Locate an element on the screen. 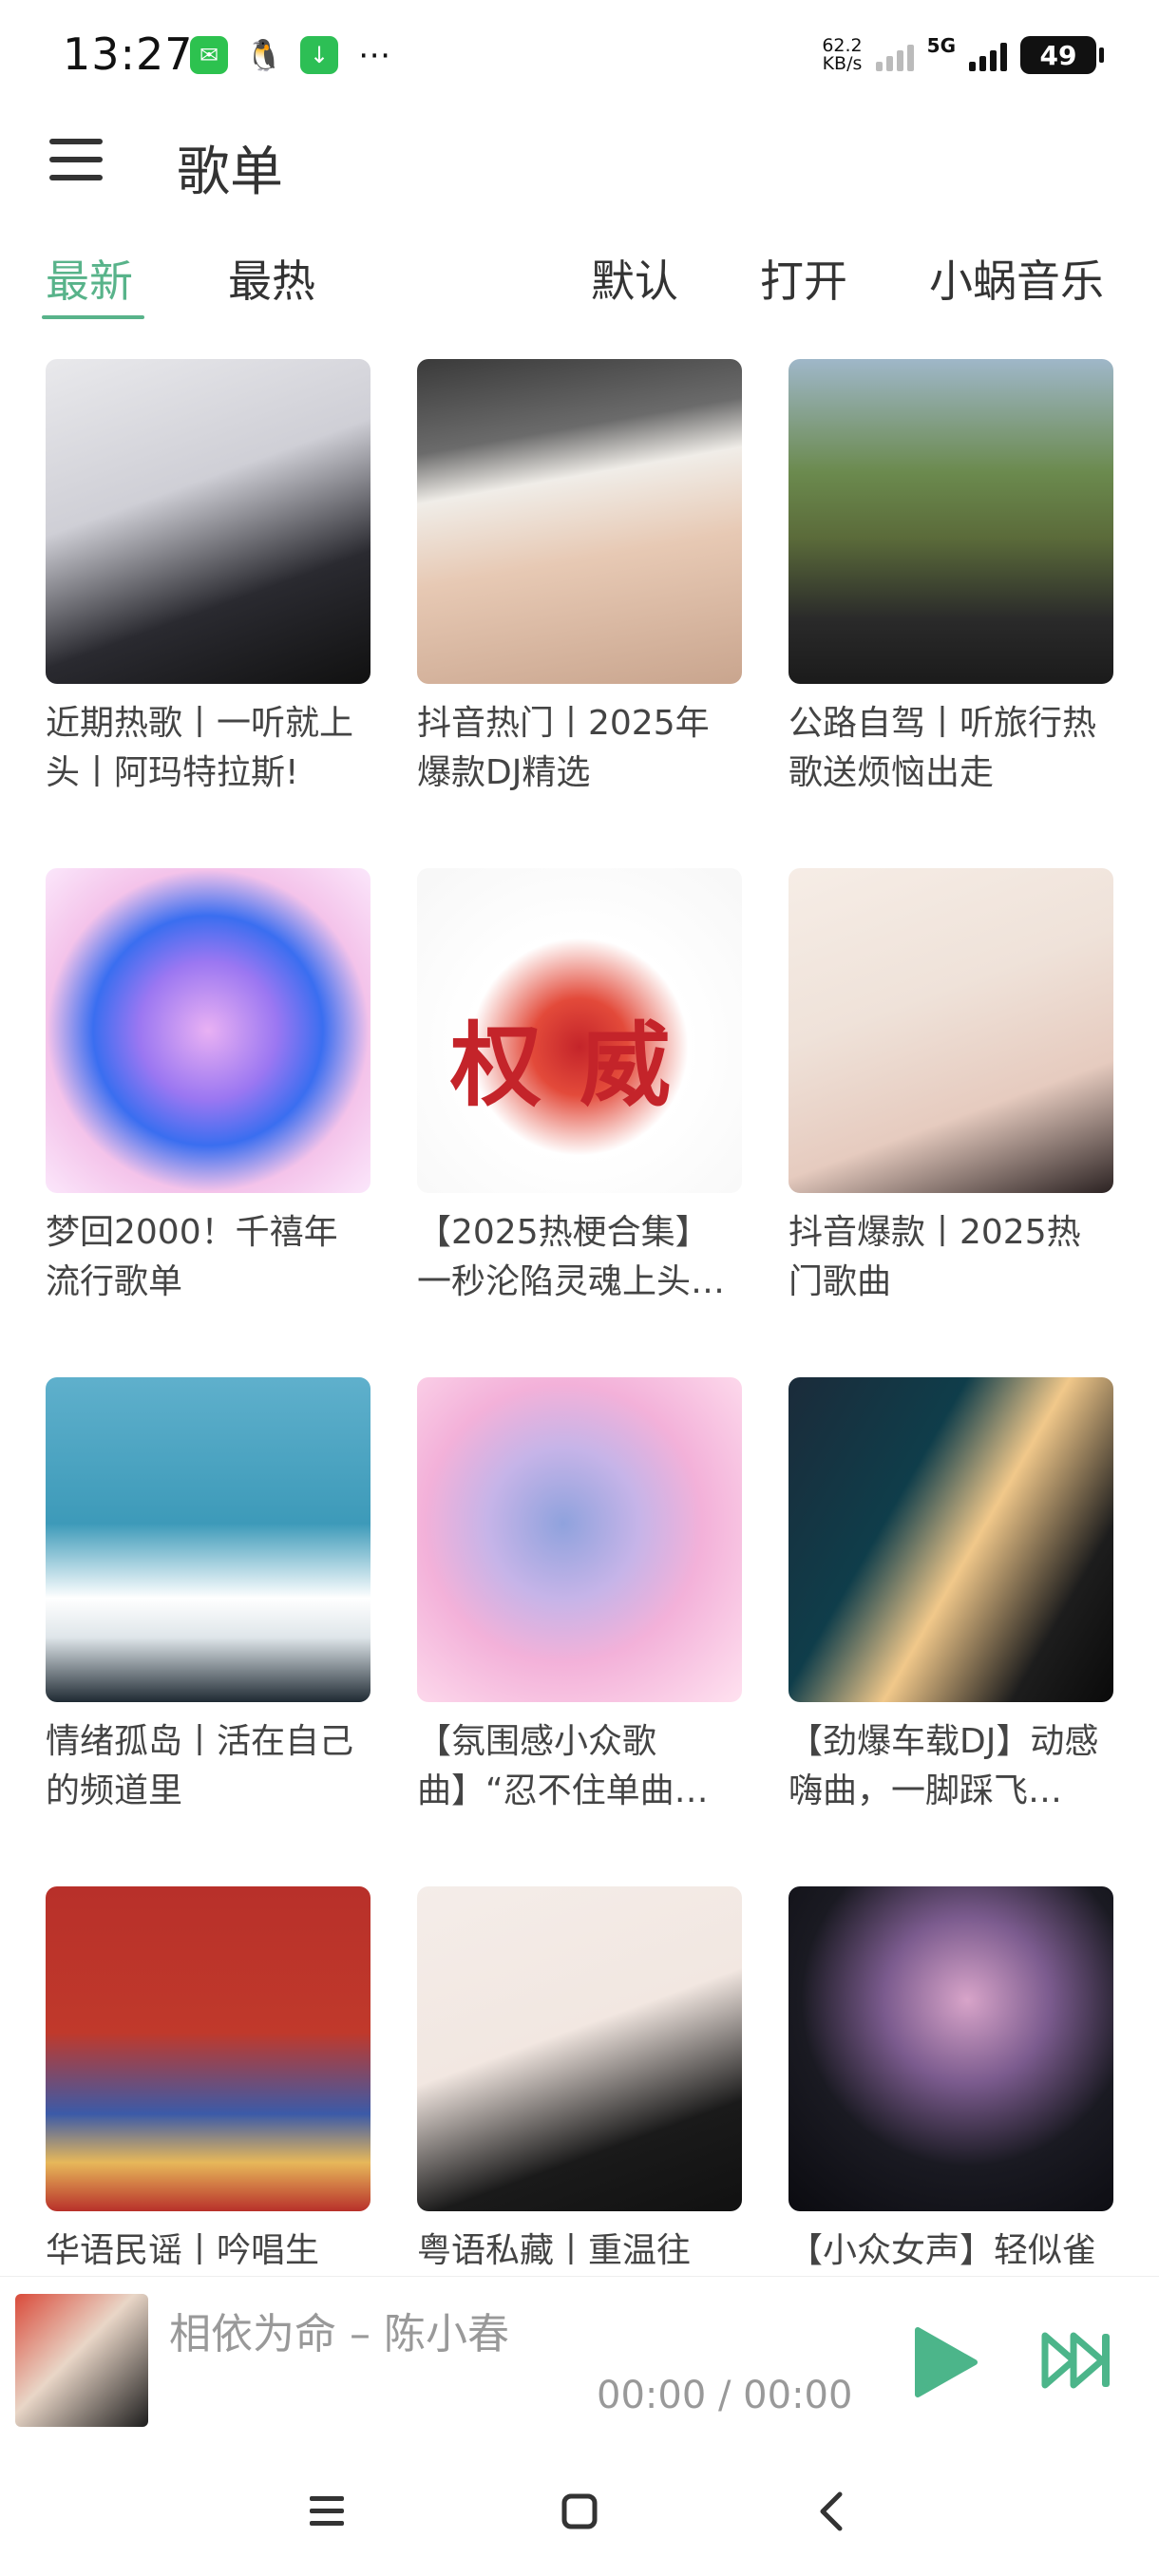  status-bar: 13:27 ✉ 🐧 ↓ ⋯ 62.2 KB/s 5G 49 is located at coordinates (579, 57).